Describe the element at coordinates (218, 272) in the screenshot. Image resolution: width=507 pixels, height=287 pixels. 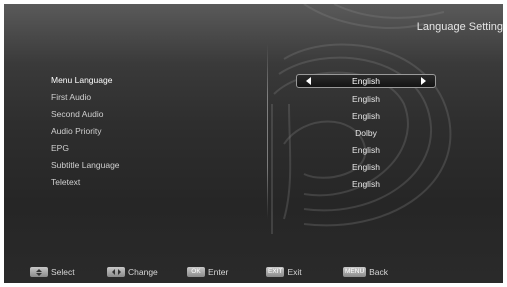
I see `enter-label: Enter` at that location.